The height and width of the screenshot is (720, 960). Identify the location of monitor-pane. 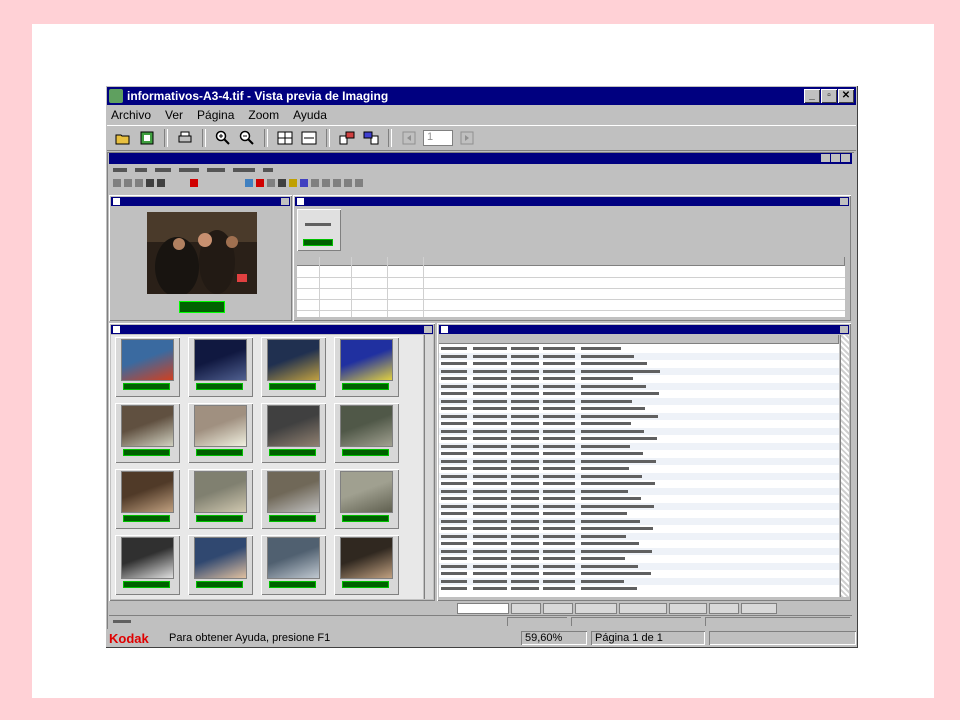
(200, 258).